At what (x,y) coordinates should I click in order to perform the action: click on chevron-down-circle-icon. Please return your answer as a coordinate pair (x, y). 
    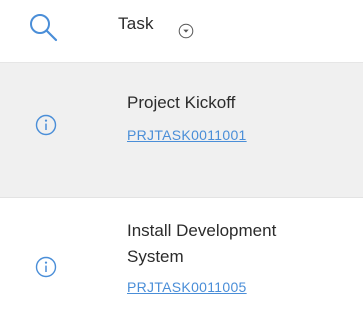
    Looking at the image, I should click on (186, 31).